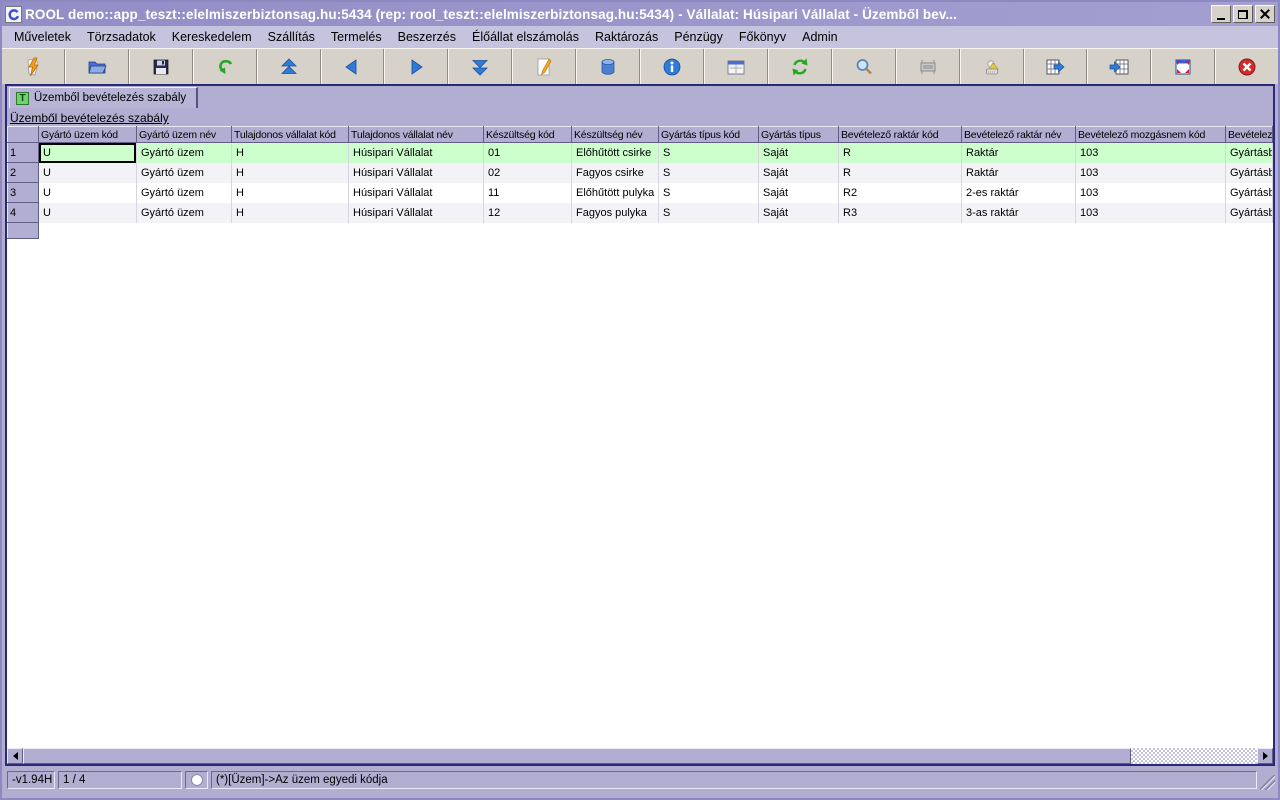 This screenshot has height=800, width=1280. Describe the element at coordinates (735, 66) in the screenshot. I see `form-view-button` at that location.